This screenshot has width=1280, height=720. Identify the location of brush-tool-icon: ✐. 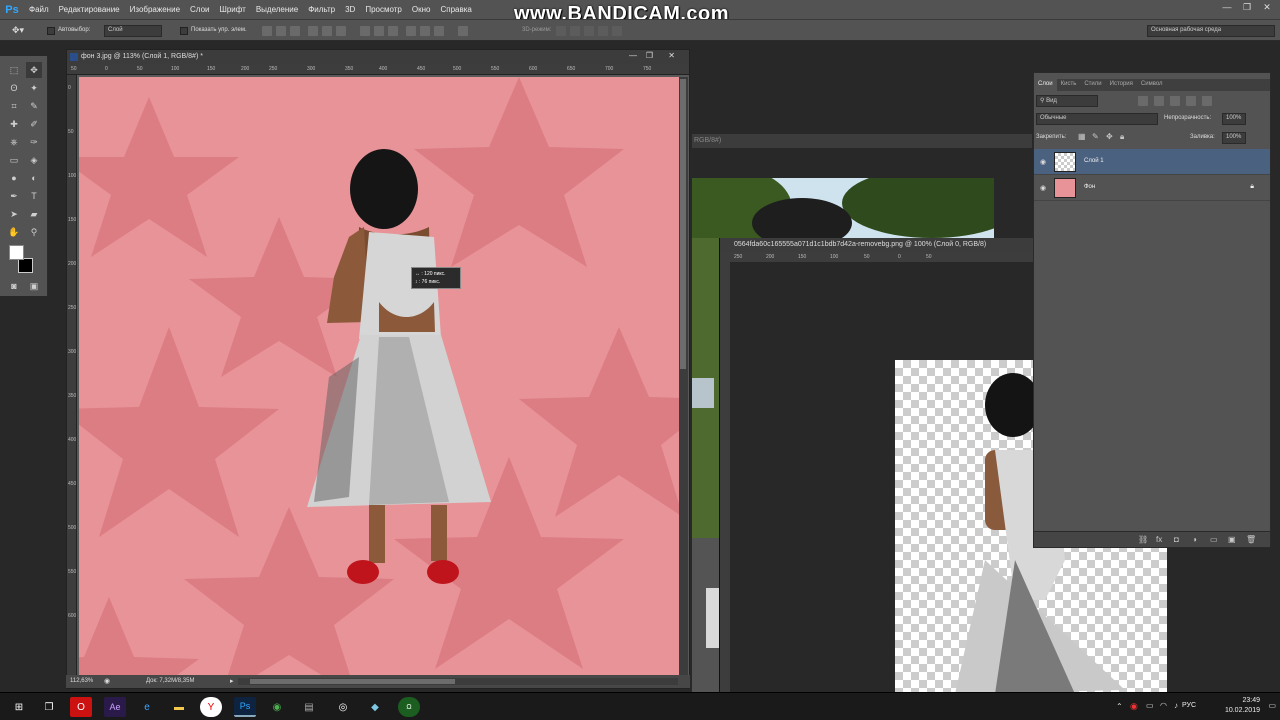
(34, 124).